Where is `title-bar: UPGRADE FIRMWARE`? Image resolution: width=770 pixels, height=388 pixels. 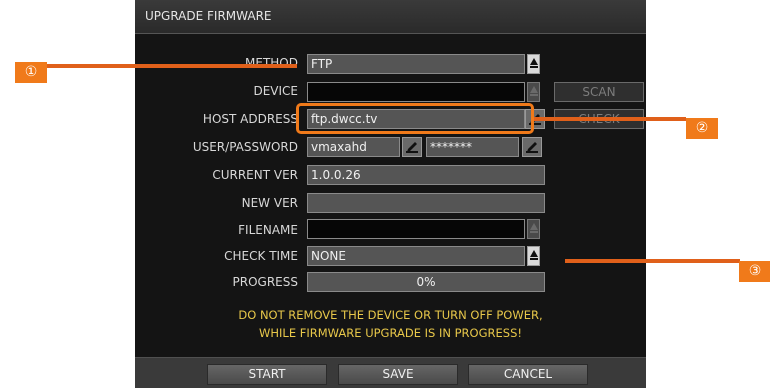 title-bar: UPGRADE FIRMWARE is located at coordinates (390, 17).